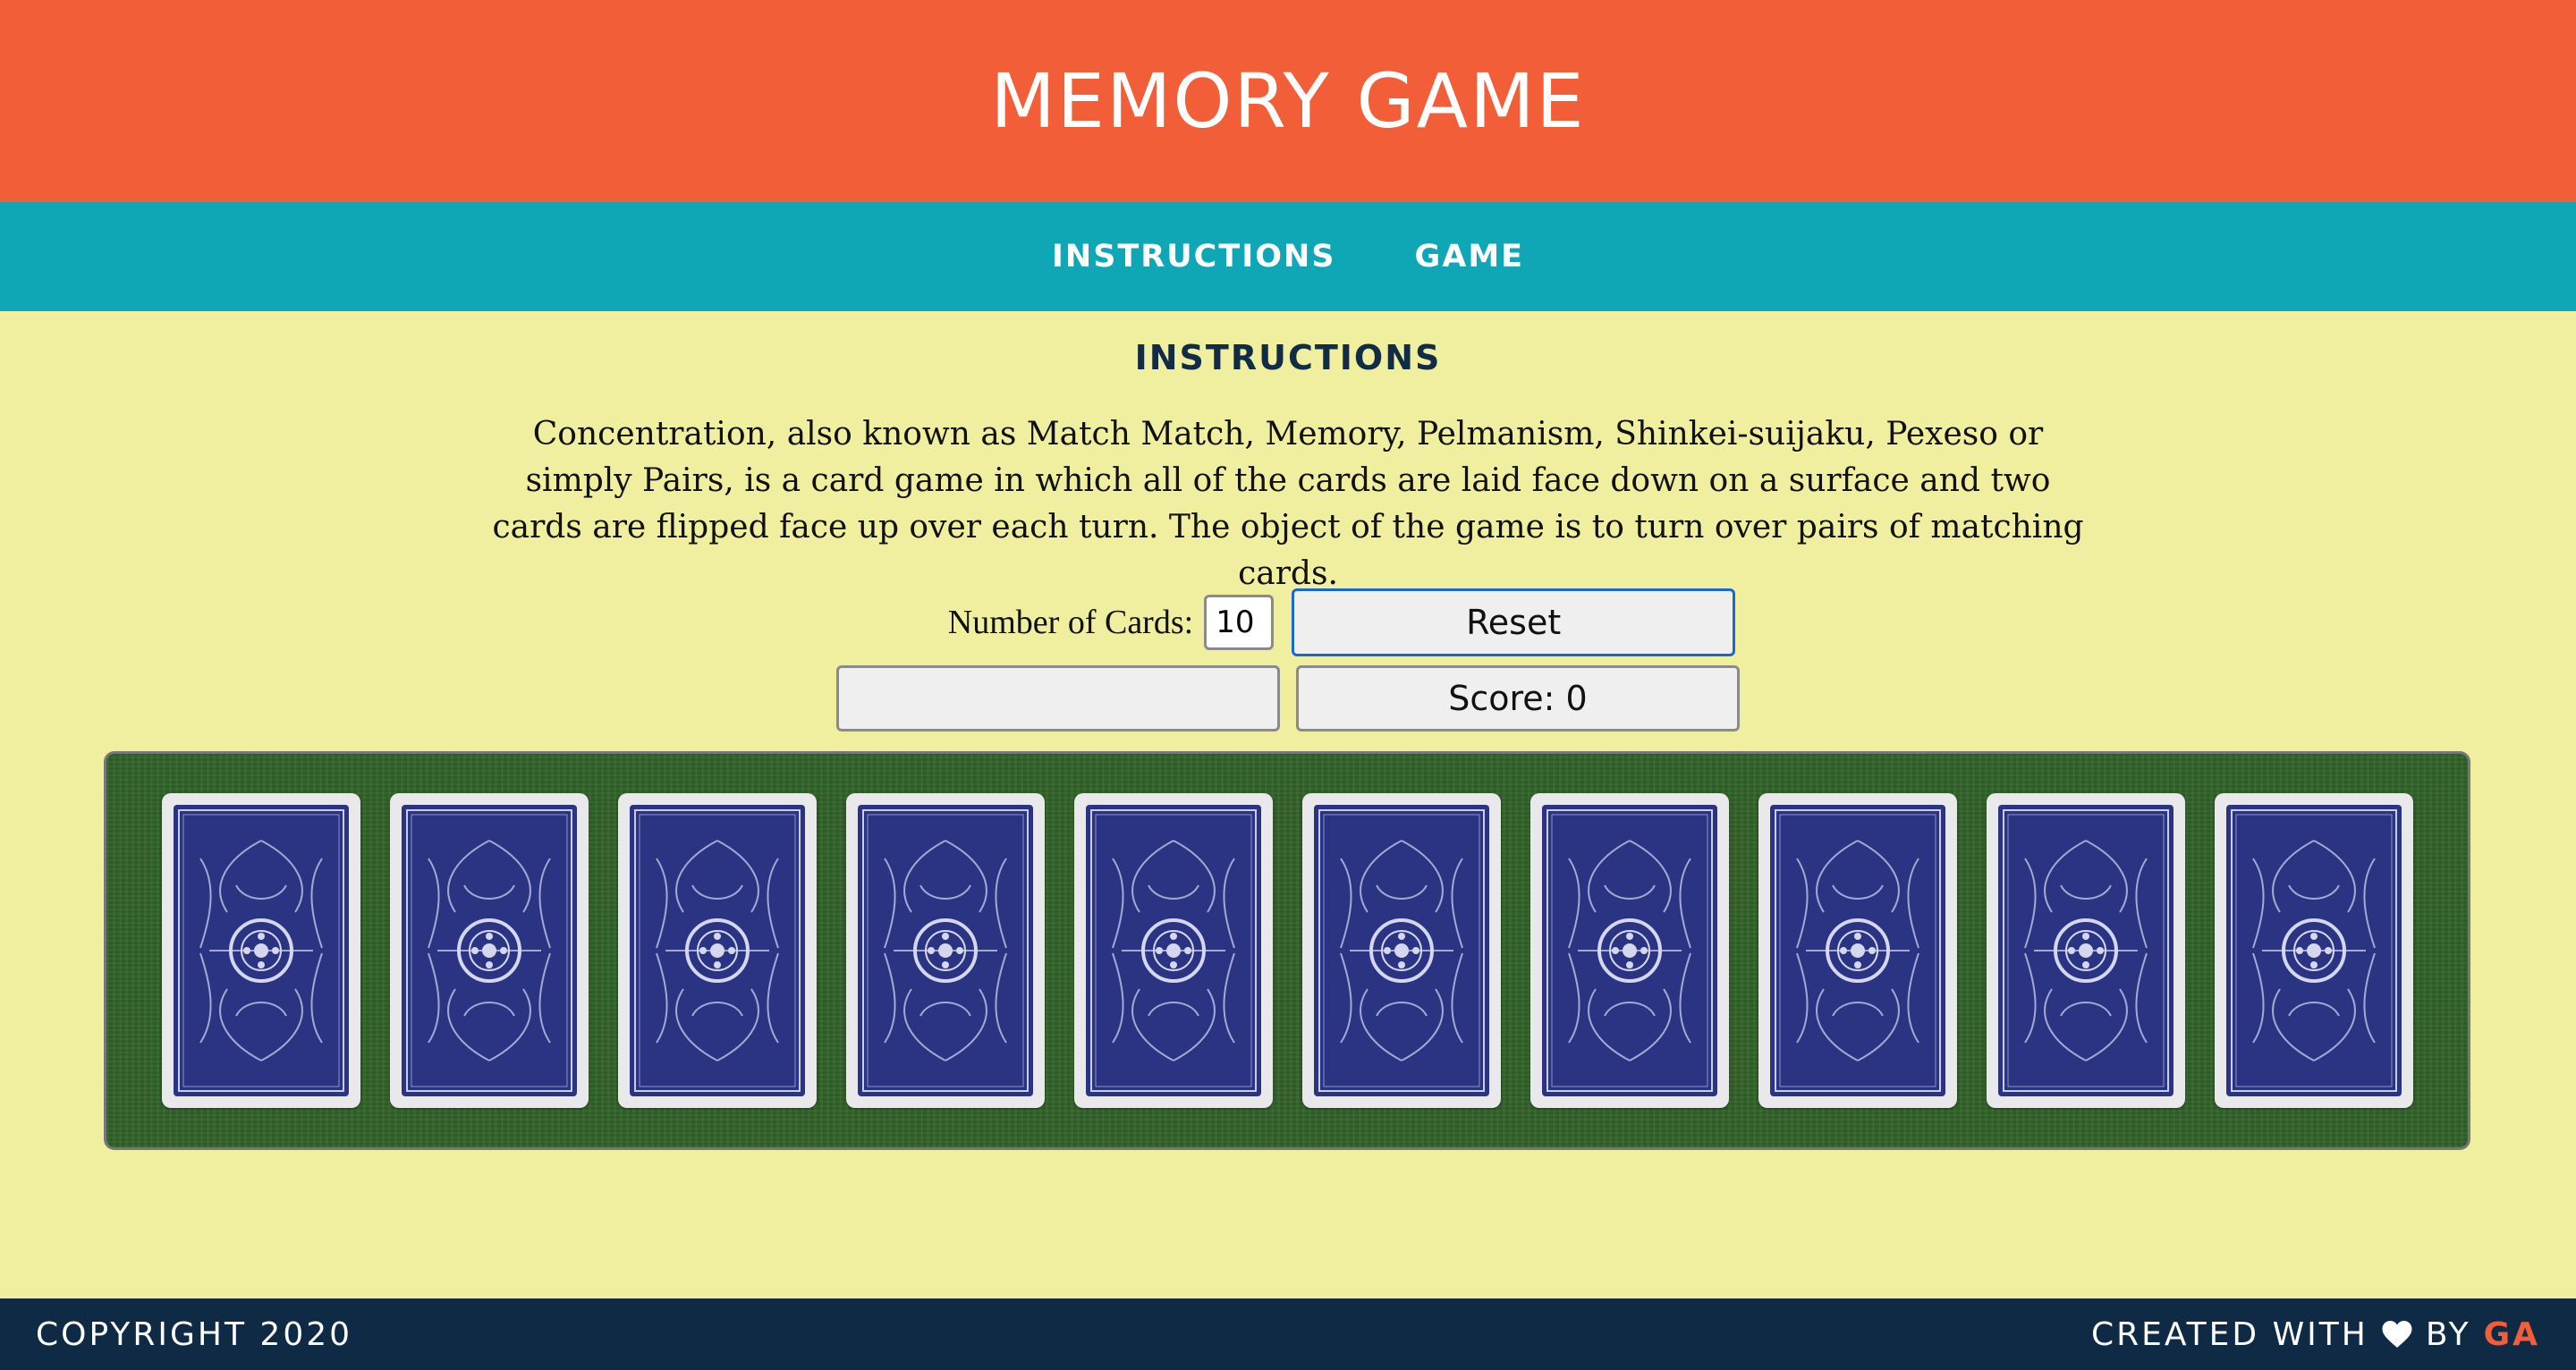 The height and width of the screenshot is (1370, 2576). Describe the element at coordinates (2448, 1334) in the screenshot. I see `by-text: BY` at that location.